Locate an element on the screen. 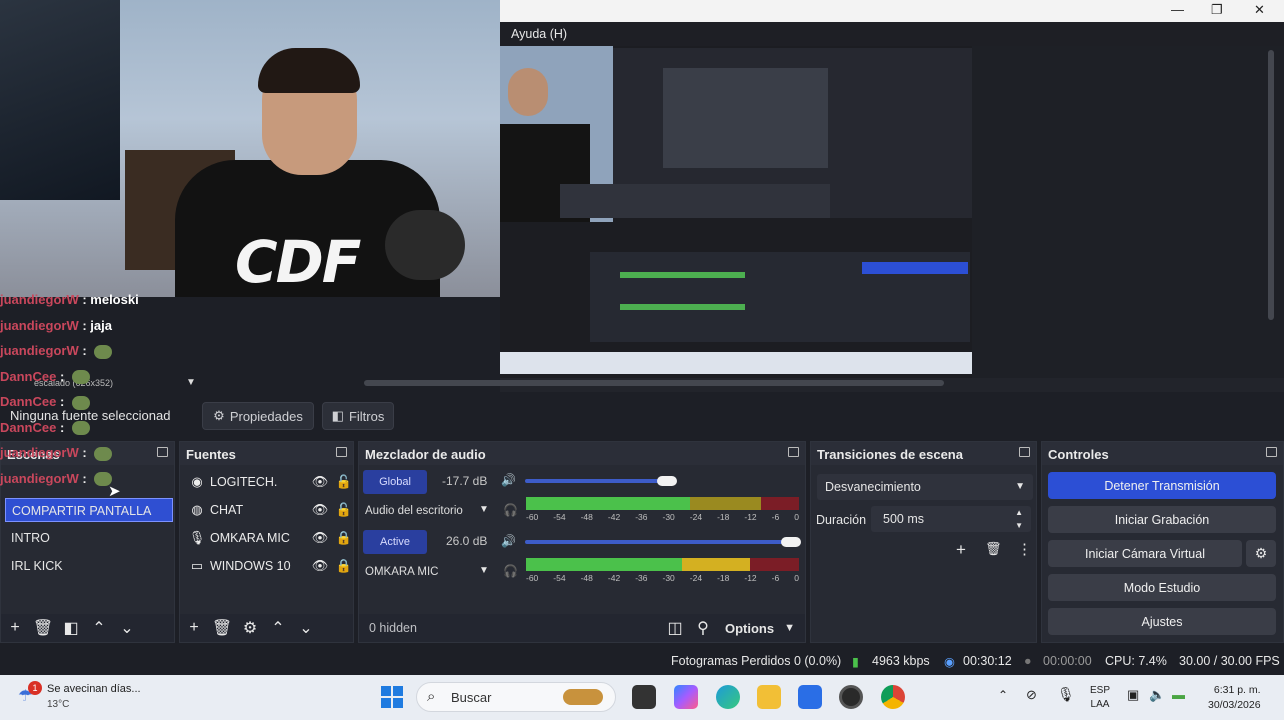 This screenshot has height=720, width=1284. settings-button: Ajustes is located at coordinates (1162, 621).